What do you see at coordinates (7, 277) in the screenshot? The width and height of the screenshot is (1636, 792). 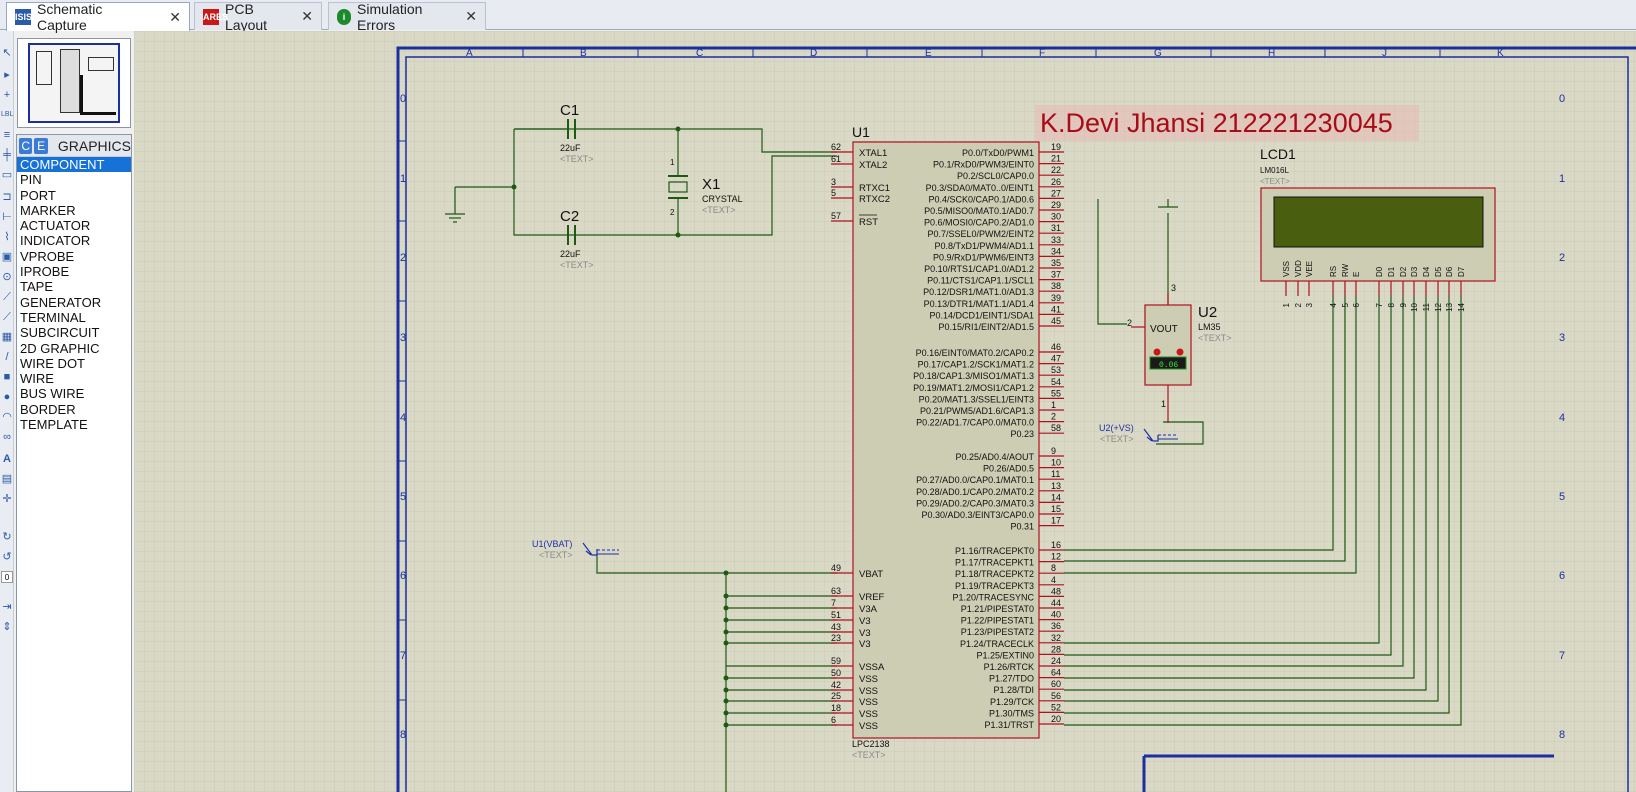 I see `generator-icon: ⊙` at bounding box center [7, 277].